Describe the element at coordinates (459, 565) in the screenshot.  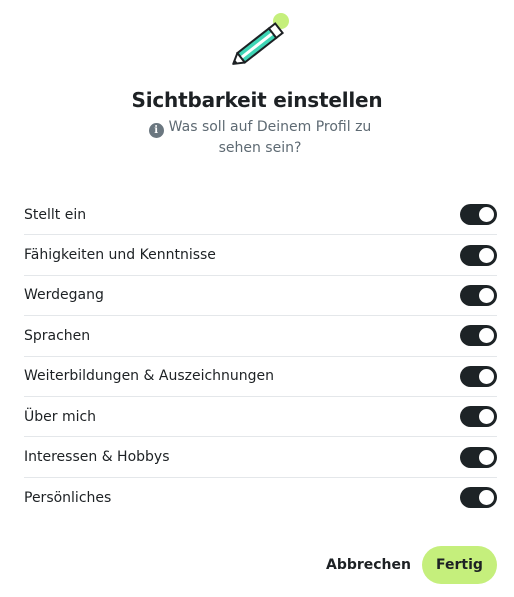
I see `done-button: Fertig` at that location.